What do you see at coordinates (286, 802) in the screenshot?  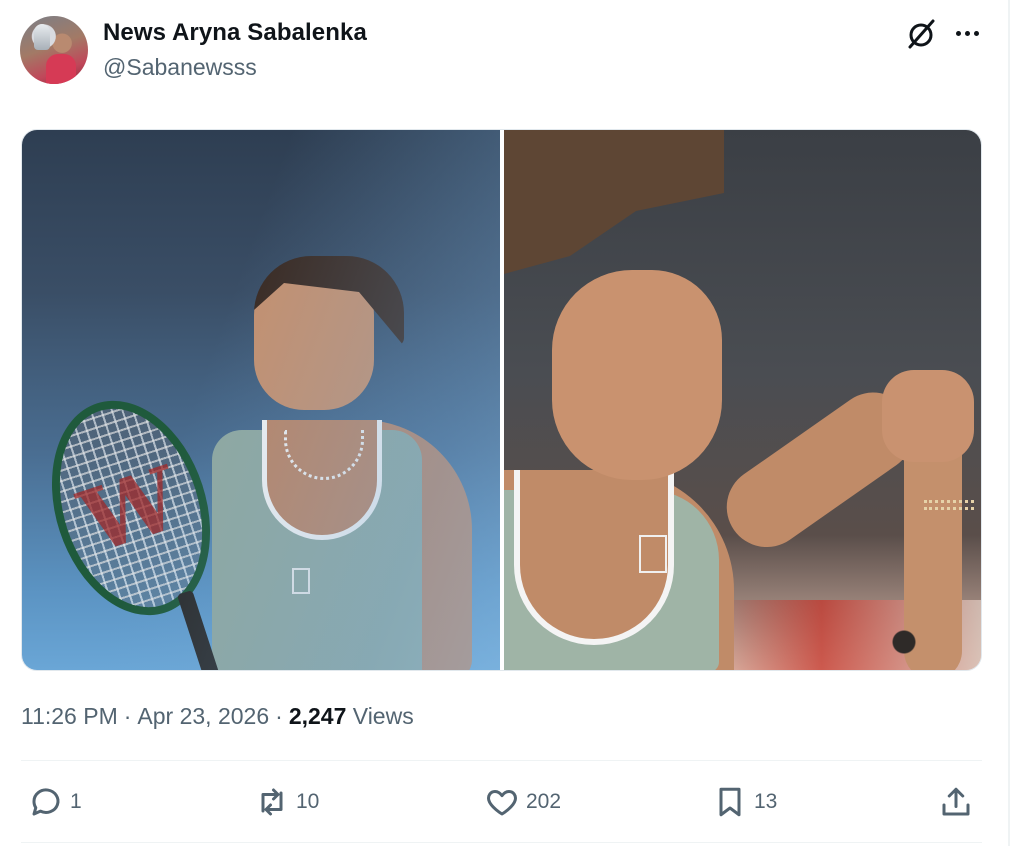 I see `repost-button: 10` at bounding box center [286, 802].